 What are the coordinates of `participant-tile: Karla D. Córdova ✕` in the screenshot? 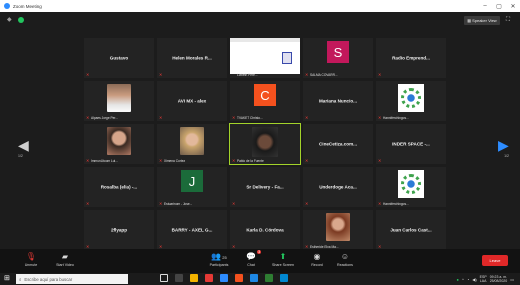 It's located at (265, 230).